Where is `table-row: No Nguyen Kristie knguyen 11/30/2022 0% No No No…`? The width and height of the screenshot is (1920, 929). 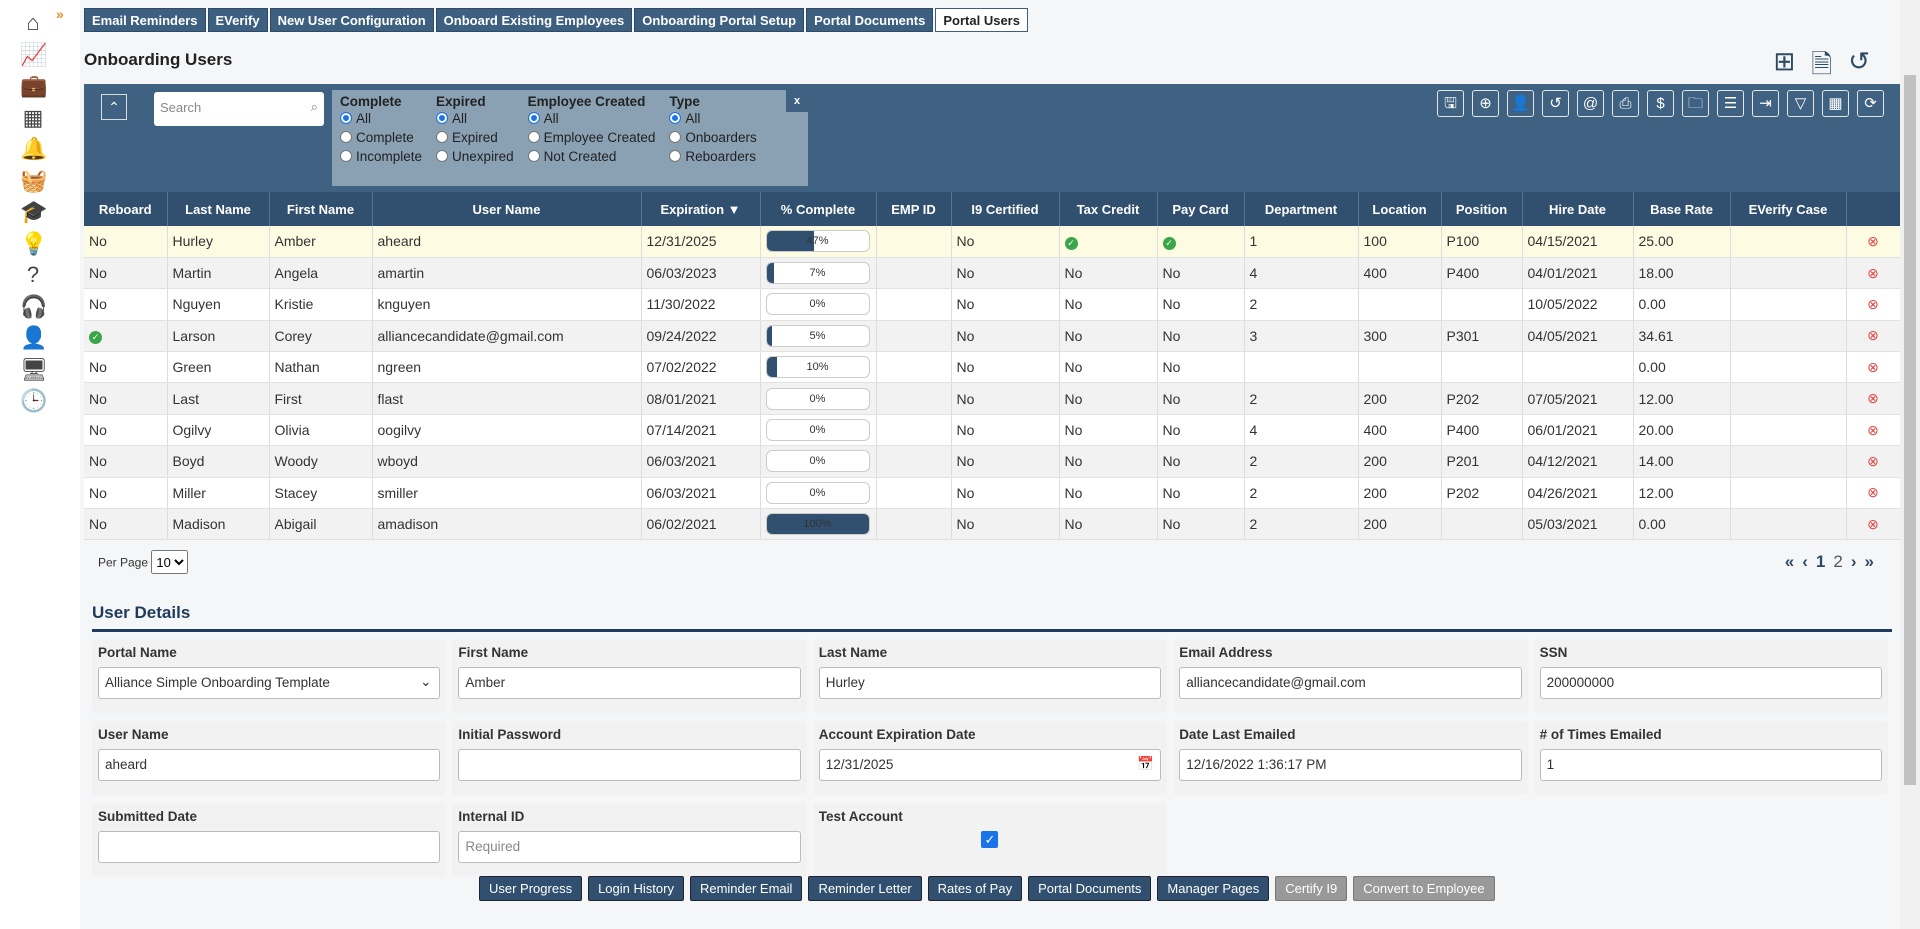
table-row: No Nguyen Kristie knguyen 11/30/2022 0% No No No… is located at coordinates (992, 304).